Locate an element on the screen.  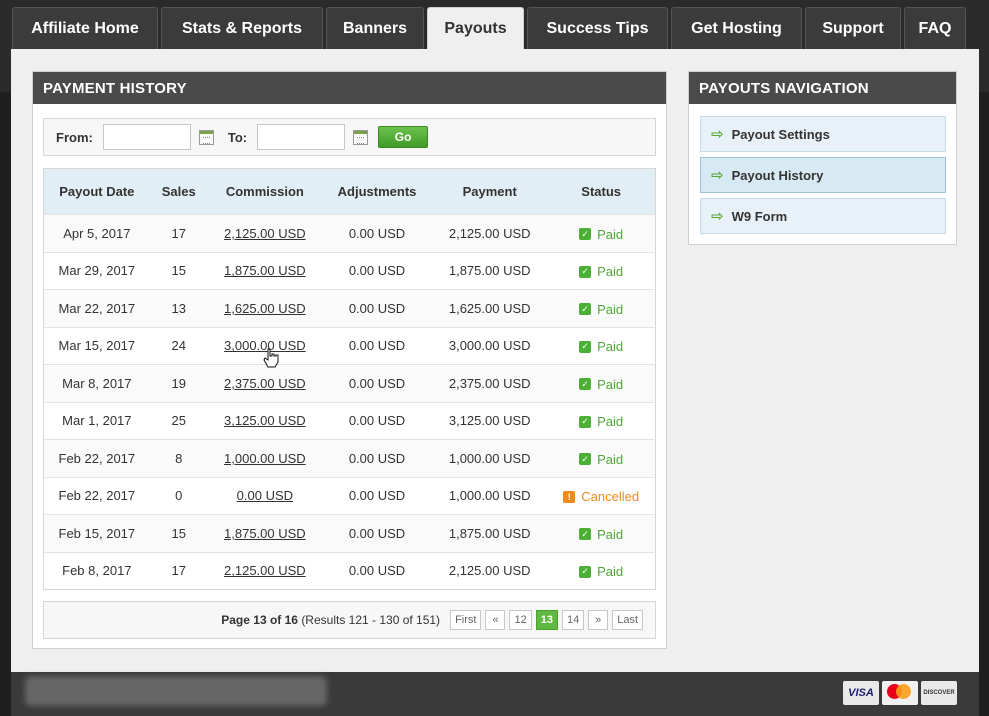
nav-item-label: W9 Form is located at coordinates (759, 216).